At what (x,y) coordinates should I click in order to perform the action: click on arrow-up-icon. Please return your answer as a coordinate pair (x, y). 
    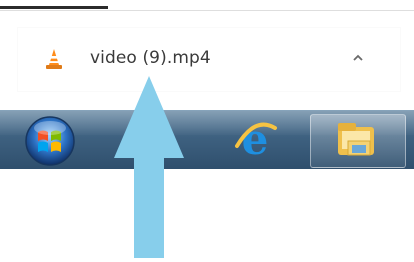
    Looking at the image, I should click on (149, 167).